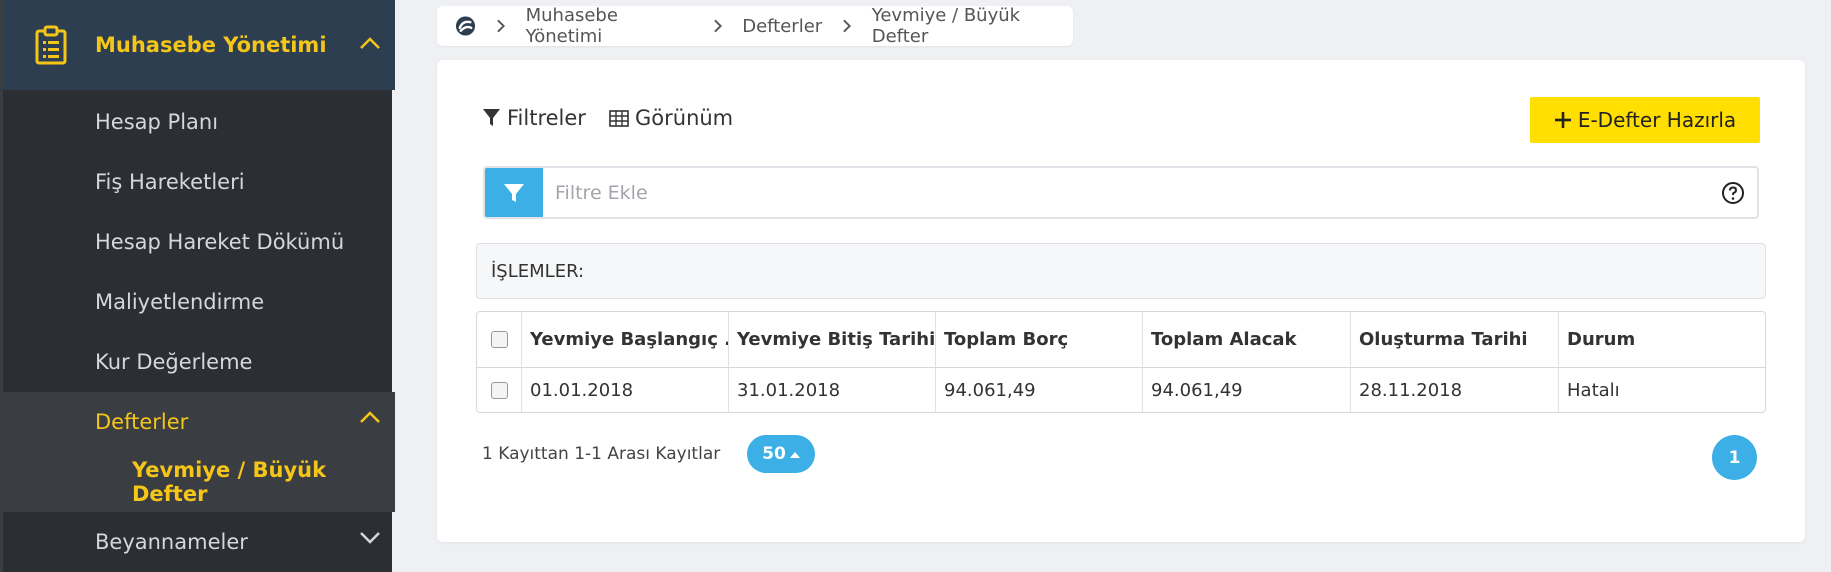 The height and width of the screenshot is (572, 1831). I want to click on sidebar-item-label: Hesap Planı, so click(157, 122).